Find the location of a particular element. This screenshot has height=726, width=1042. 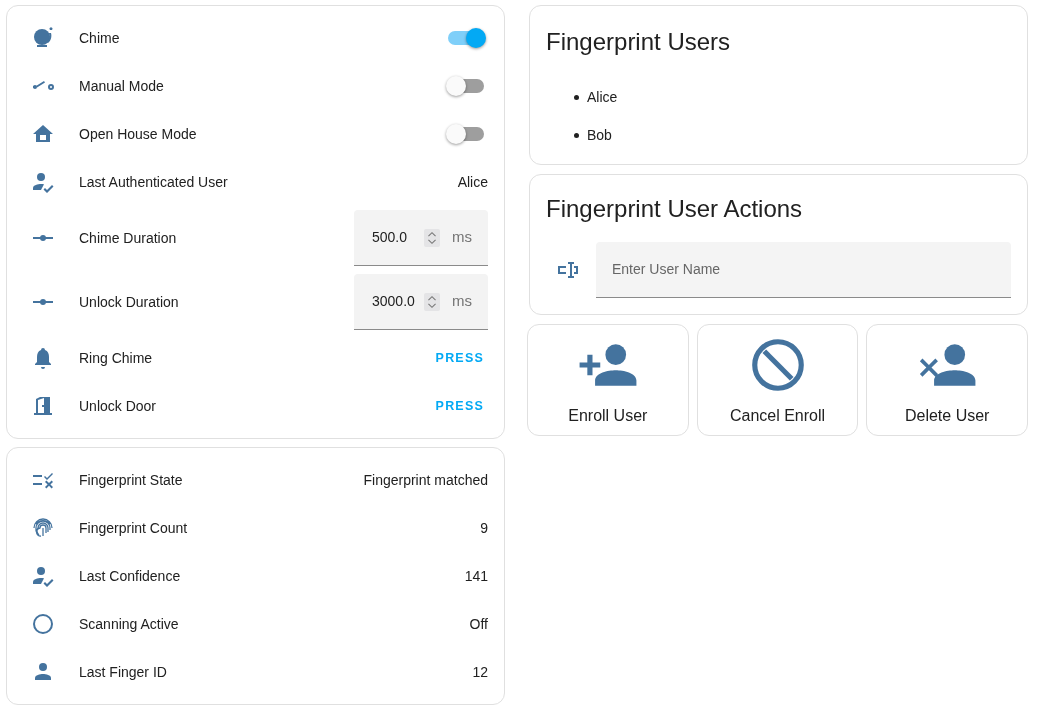

circle-icon is located at coordinates (43, 624).